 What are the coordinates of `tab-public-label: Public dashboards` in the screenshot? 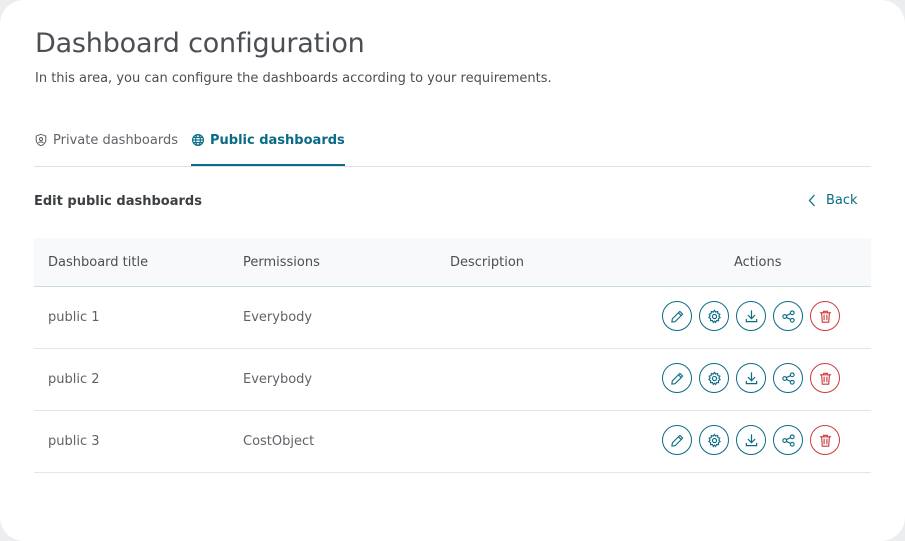 It's located at (277, 140).